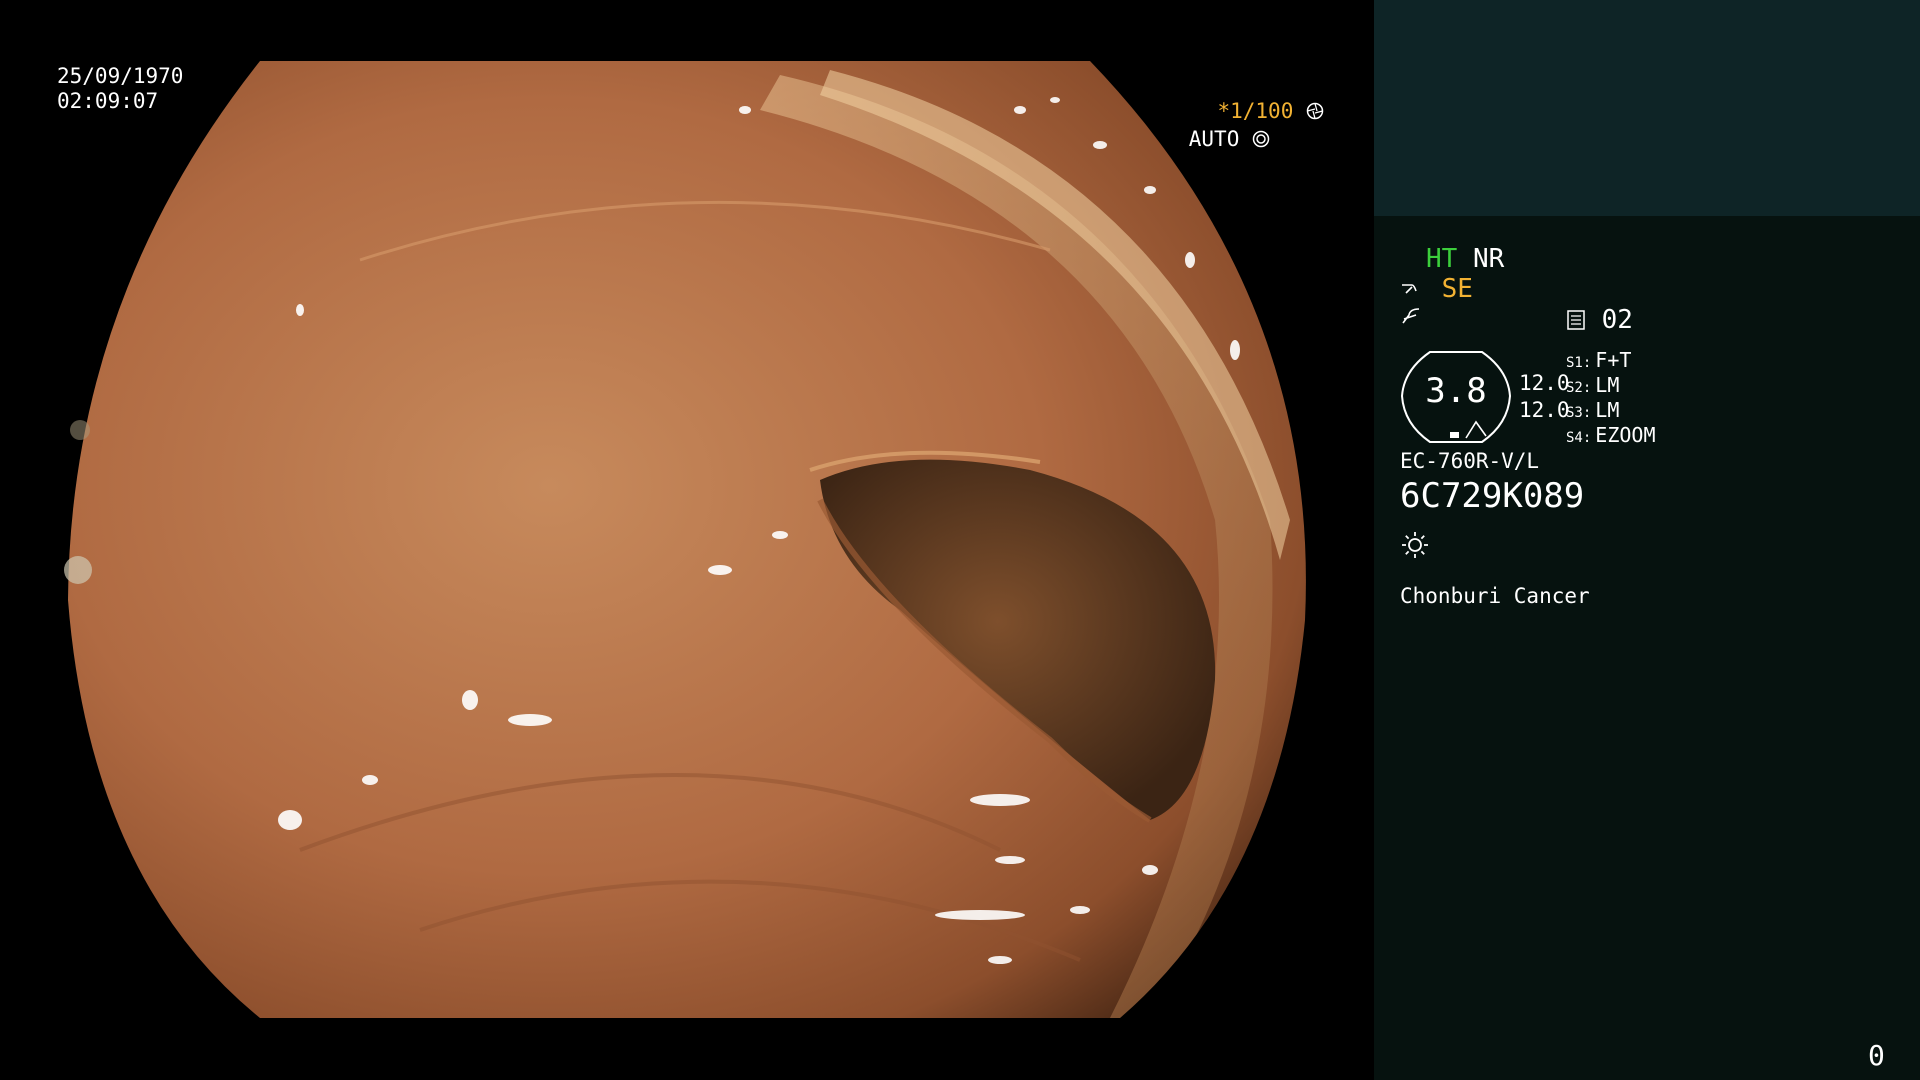  I want to click on enhancement-indicator: HT NR, so click(1465, 259).